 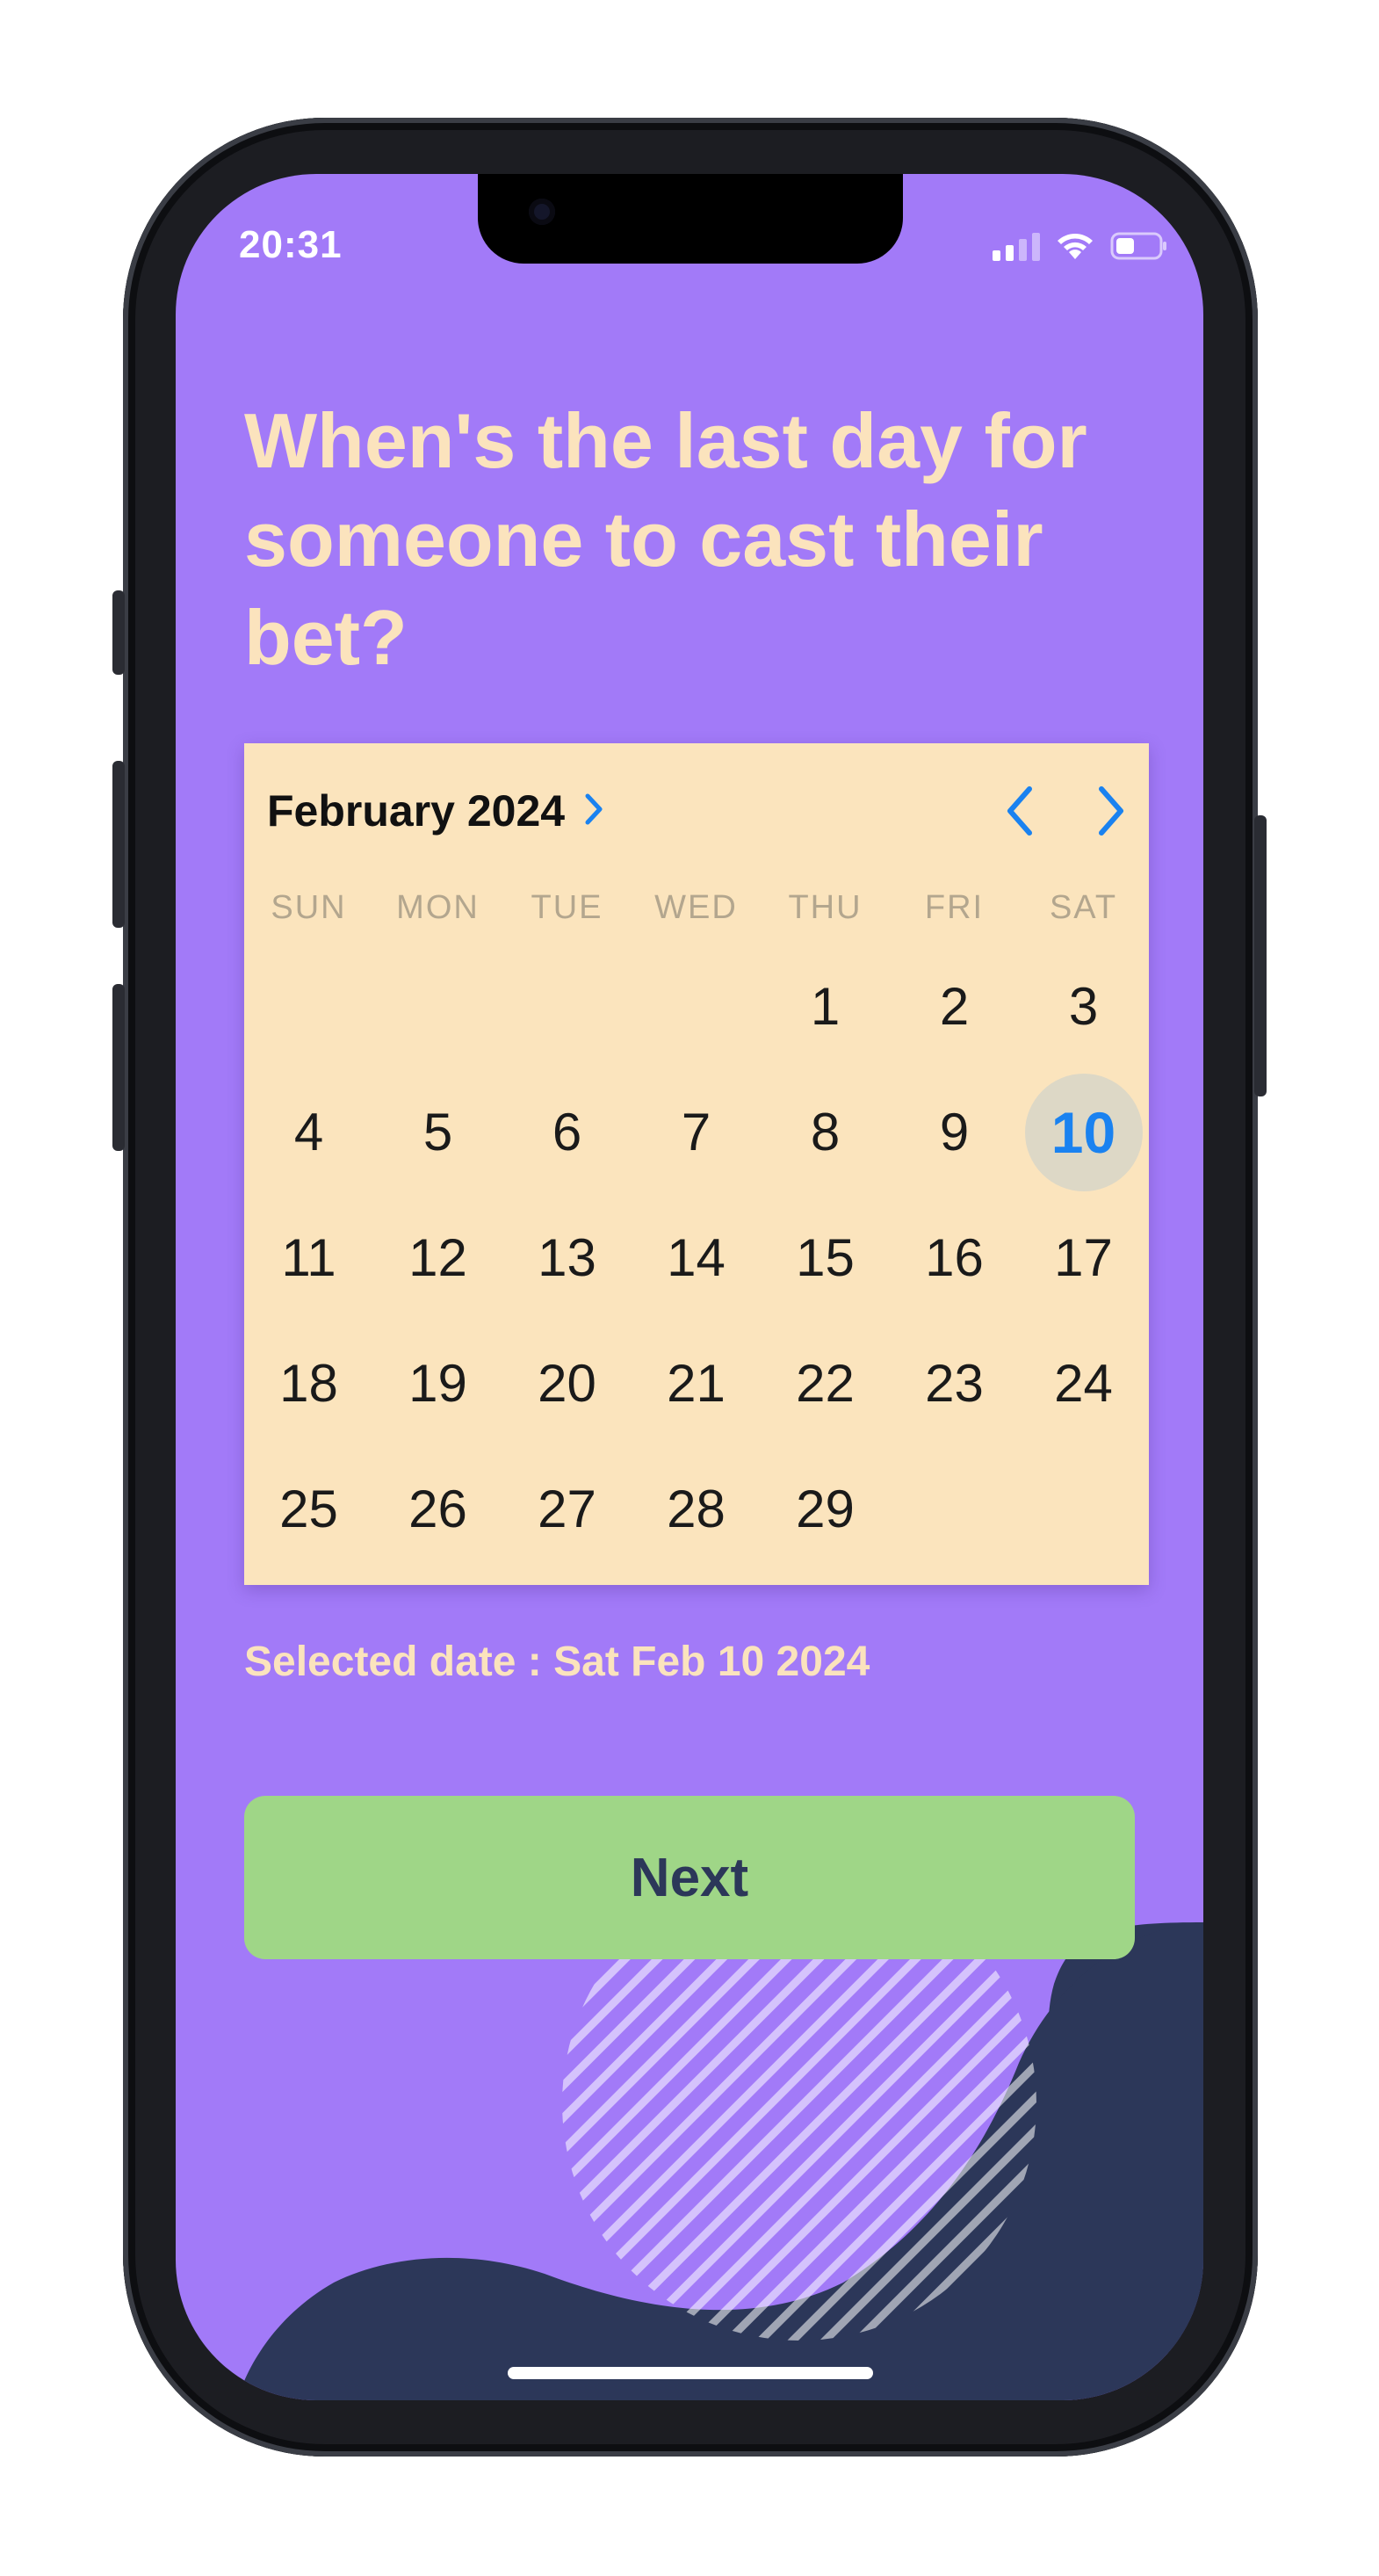 I want to click on volume-up-button, so click(x=118, y=844).